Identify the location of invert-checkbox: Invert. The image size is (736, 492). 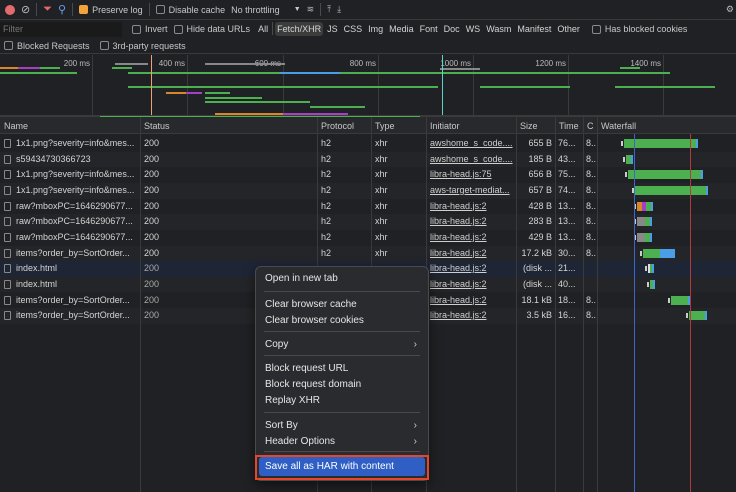
(150, 29).